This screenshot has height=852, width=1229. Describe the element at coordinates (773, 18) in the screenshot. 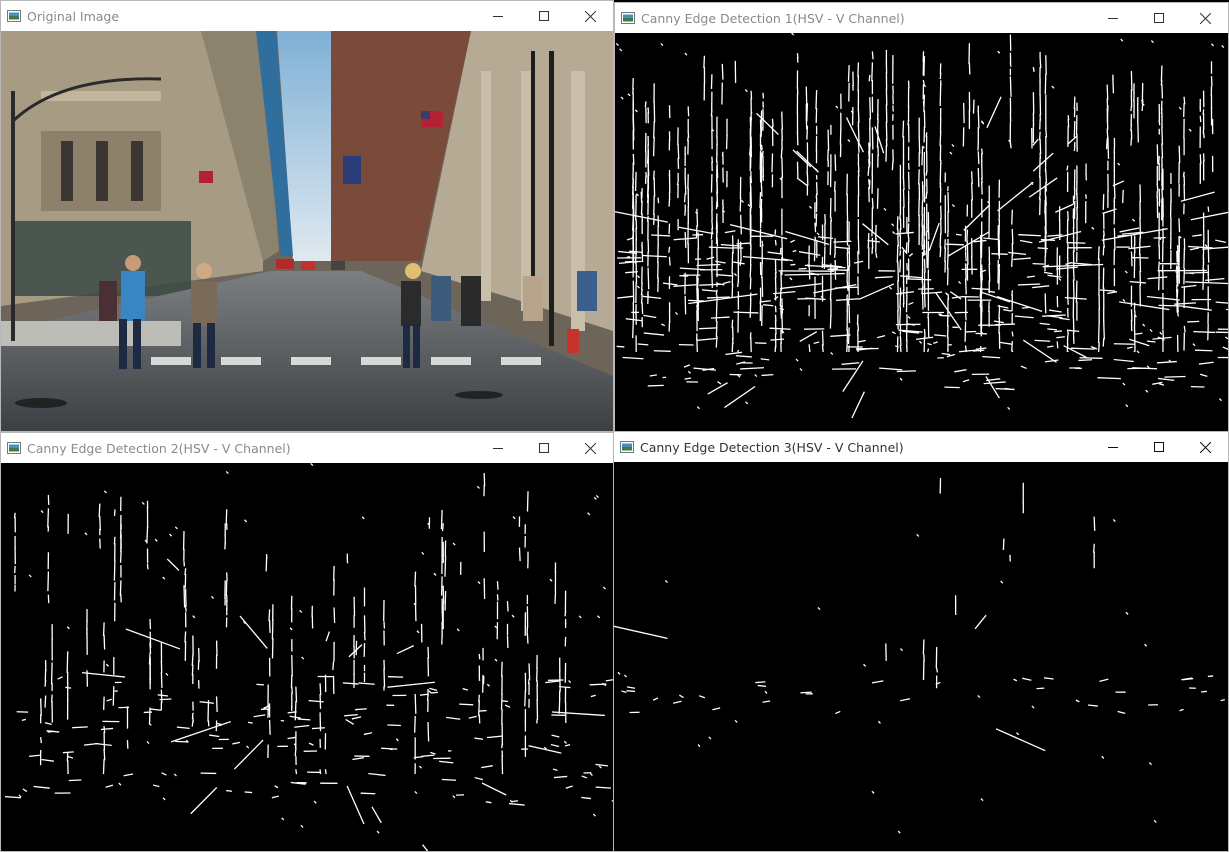

I see `window-title: Canny Edge Detection 1(HSV - V Channel)` at that location.